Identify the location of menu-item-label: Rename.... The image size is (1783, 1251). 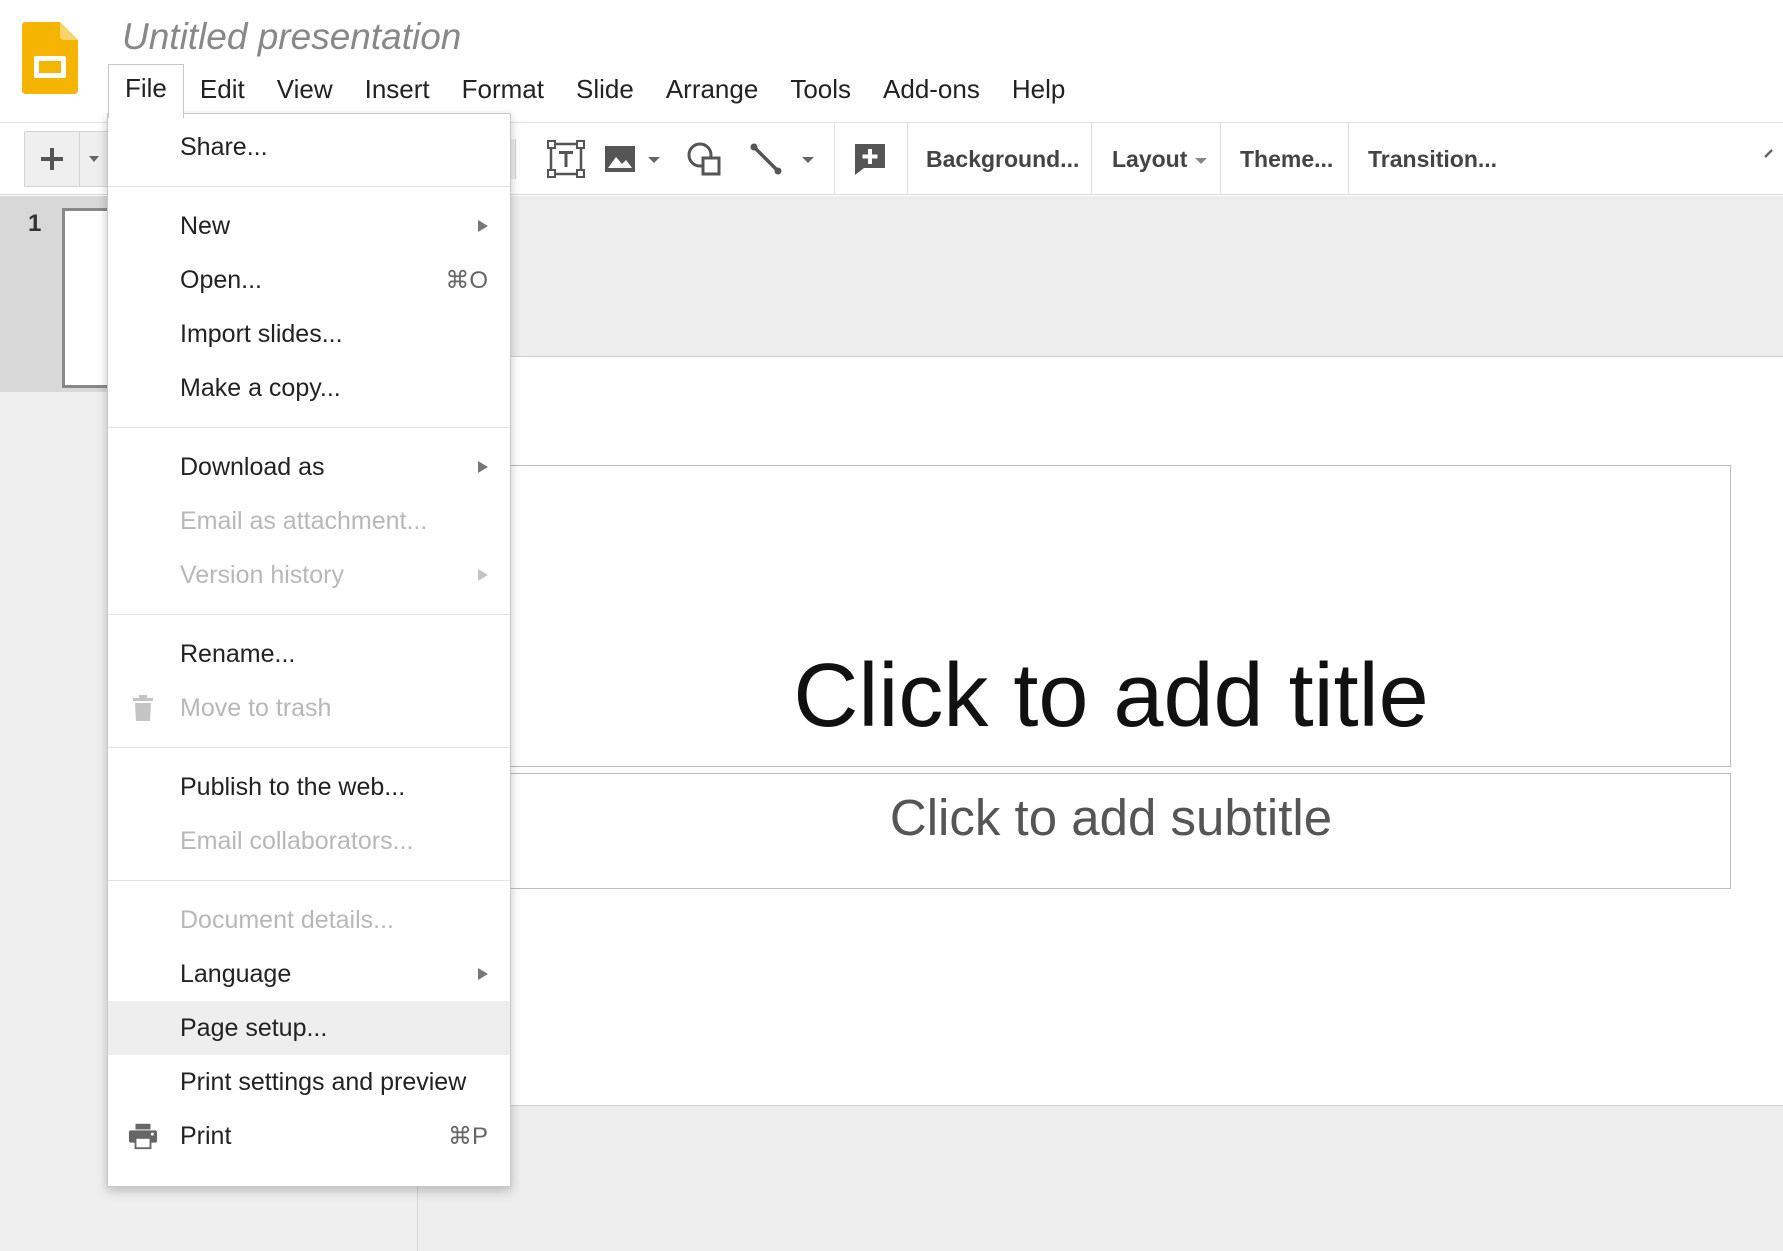
(238, 653).